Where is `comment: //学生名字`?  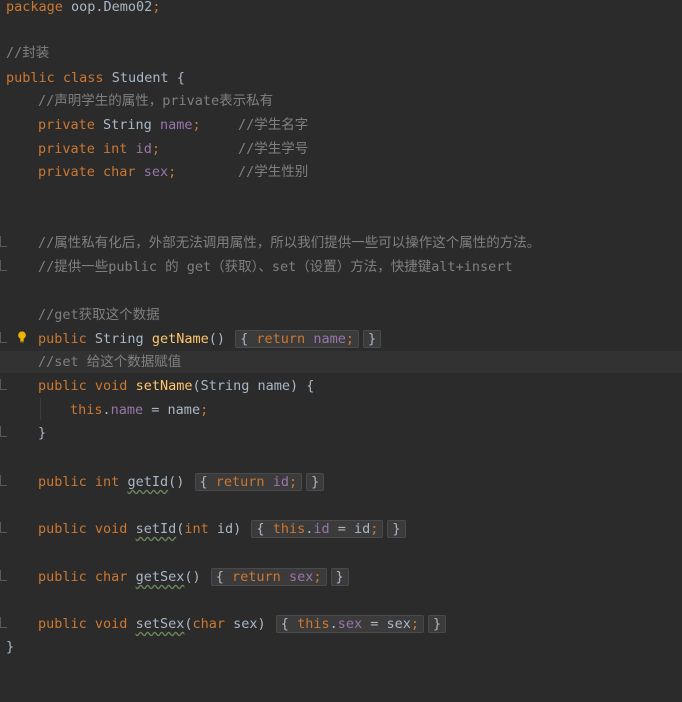 comment: //学生名字 is located at coordinates (273, 125).